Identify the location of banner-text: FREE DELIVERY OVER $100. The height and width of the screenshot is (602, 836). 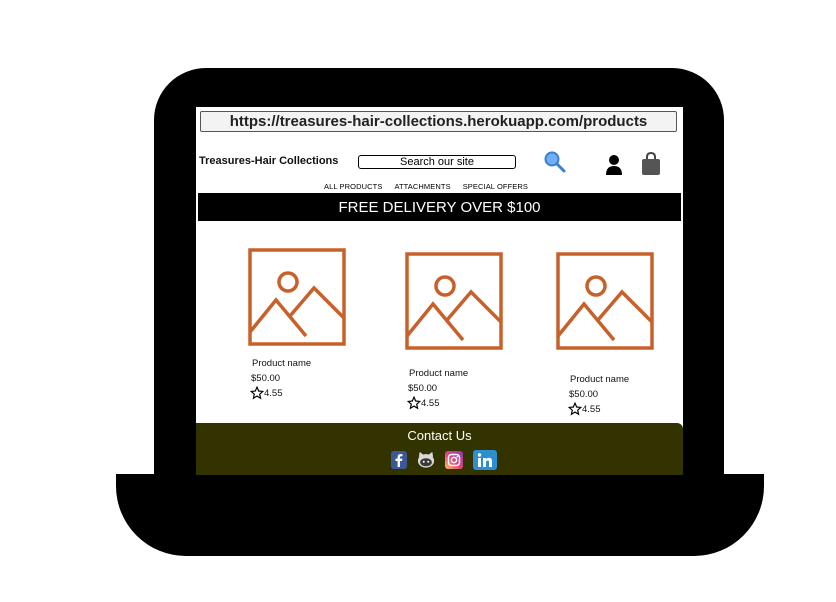
(439, 207).